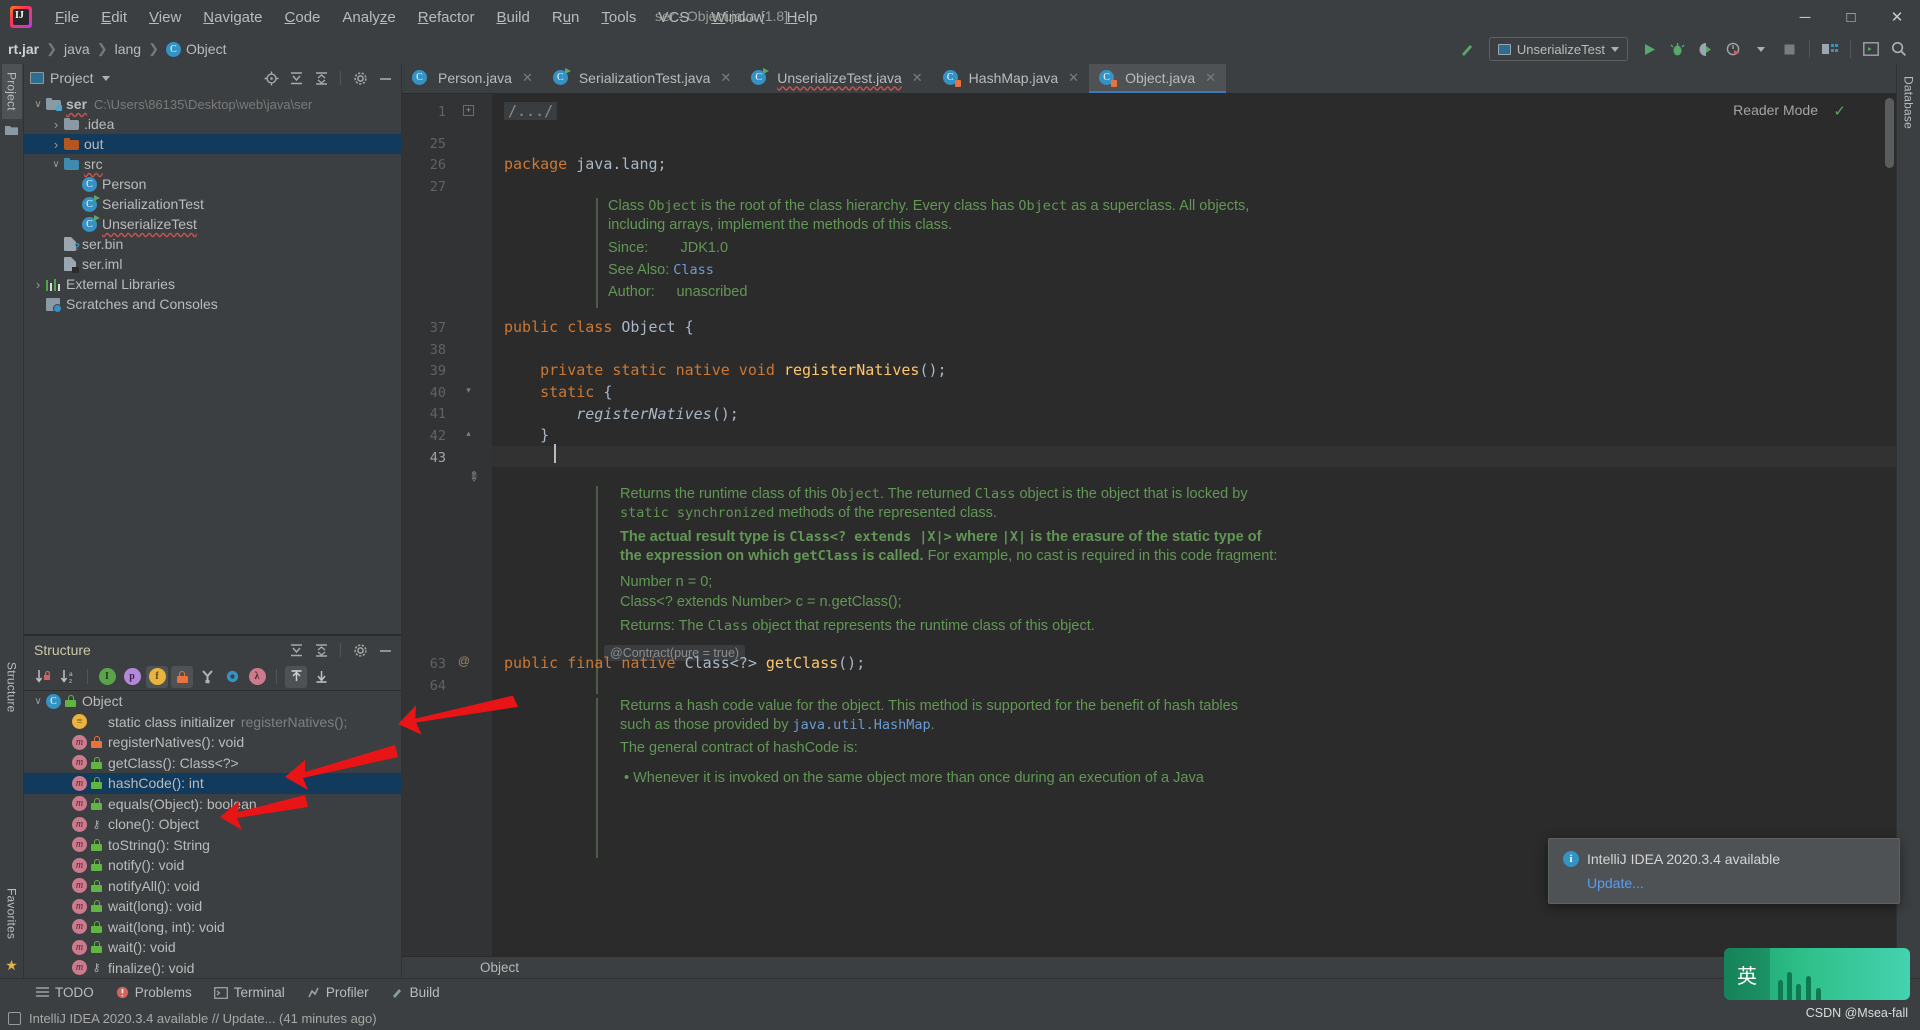 Image resolution: width=1920 pixels, height=1030 pixels. What do you see at coordinates (68, 677) in the screenshot?
I see `sort-alphabetically-icon: az` at bounding box center [68, 677].